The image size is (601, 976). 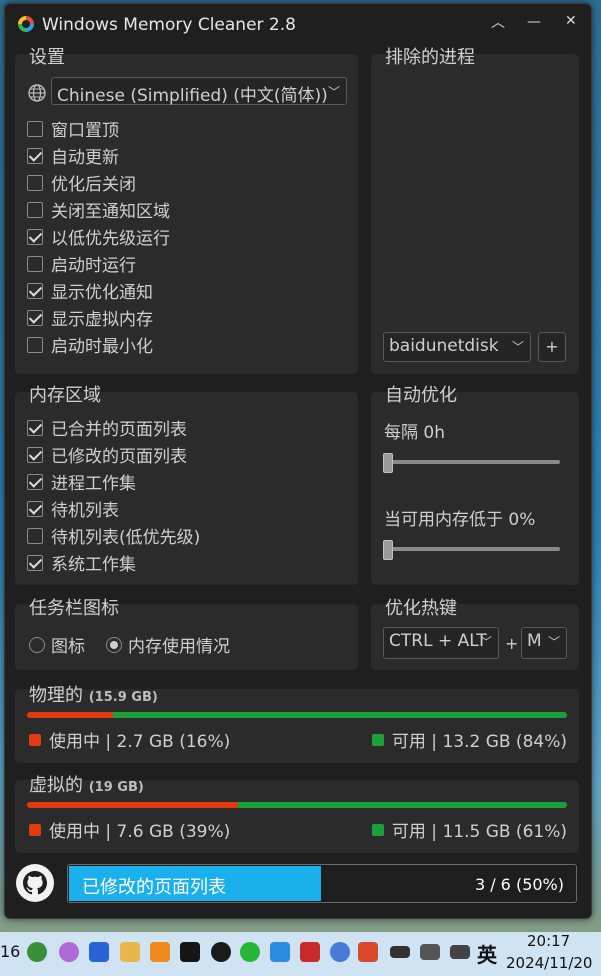 What do you see at coordinates (548, 941) in the screenshot?
I see `clock-time: 20:17` at bounding box center [548, 941].